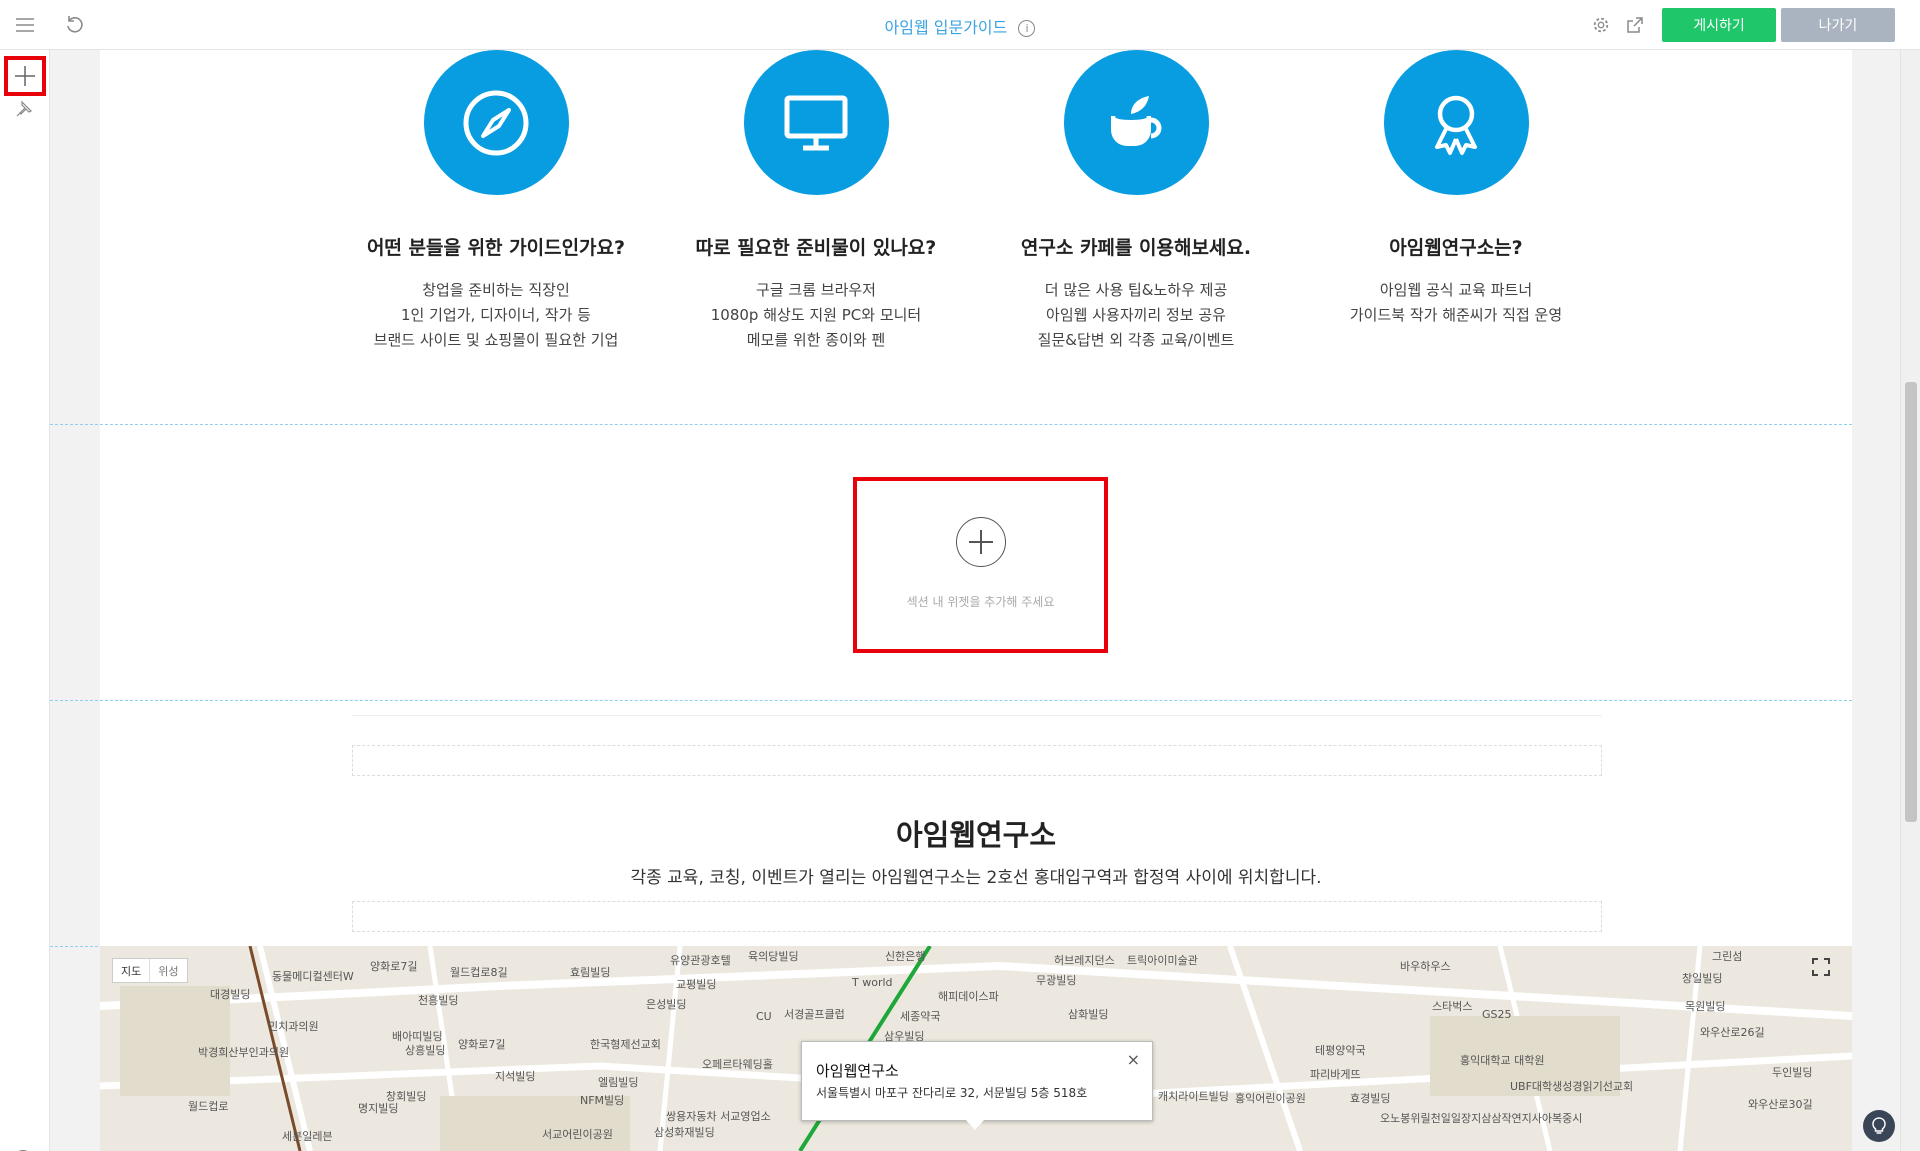 This screenshot has height=1151, width=1920. Describe the element at coordinates (24, 111) in the screenshot. I see `pin-icon` at that location.